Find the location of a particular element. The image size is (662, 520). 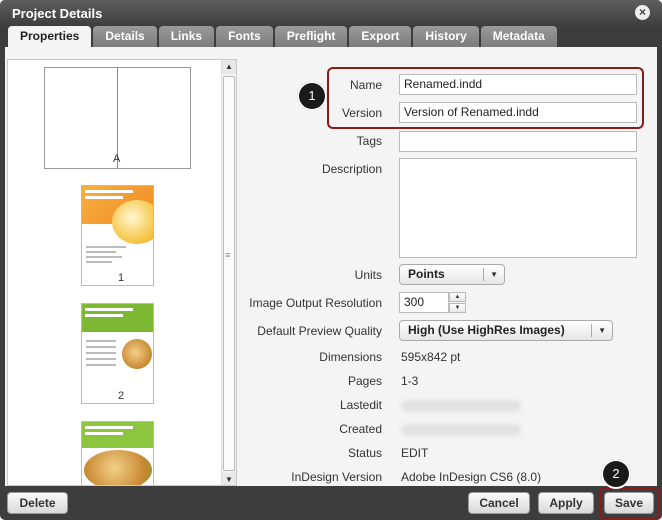

scroll-up-icon: ▲ is located at coordinates (229, 67).